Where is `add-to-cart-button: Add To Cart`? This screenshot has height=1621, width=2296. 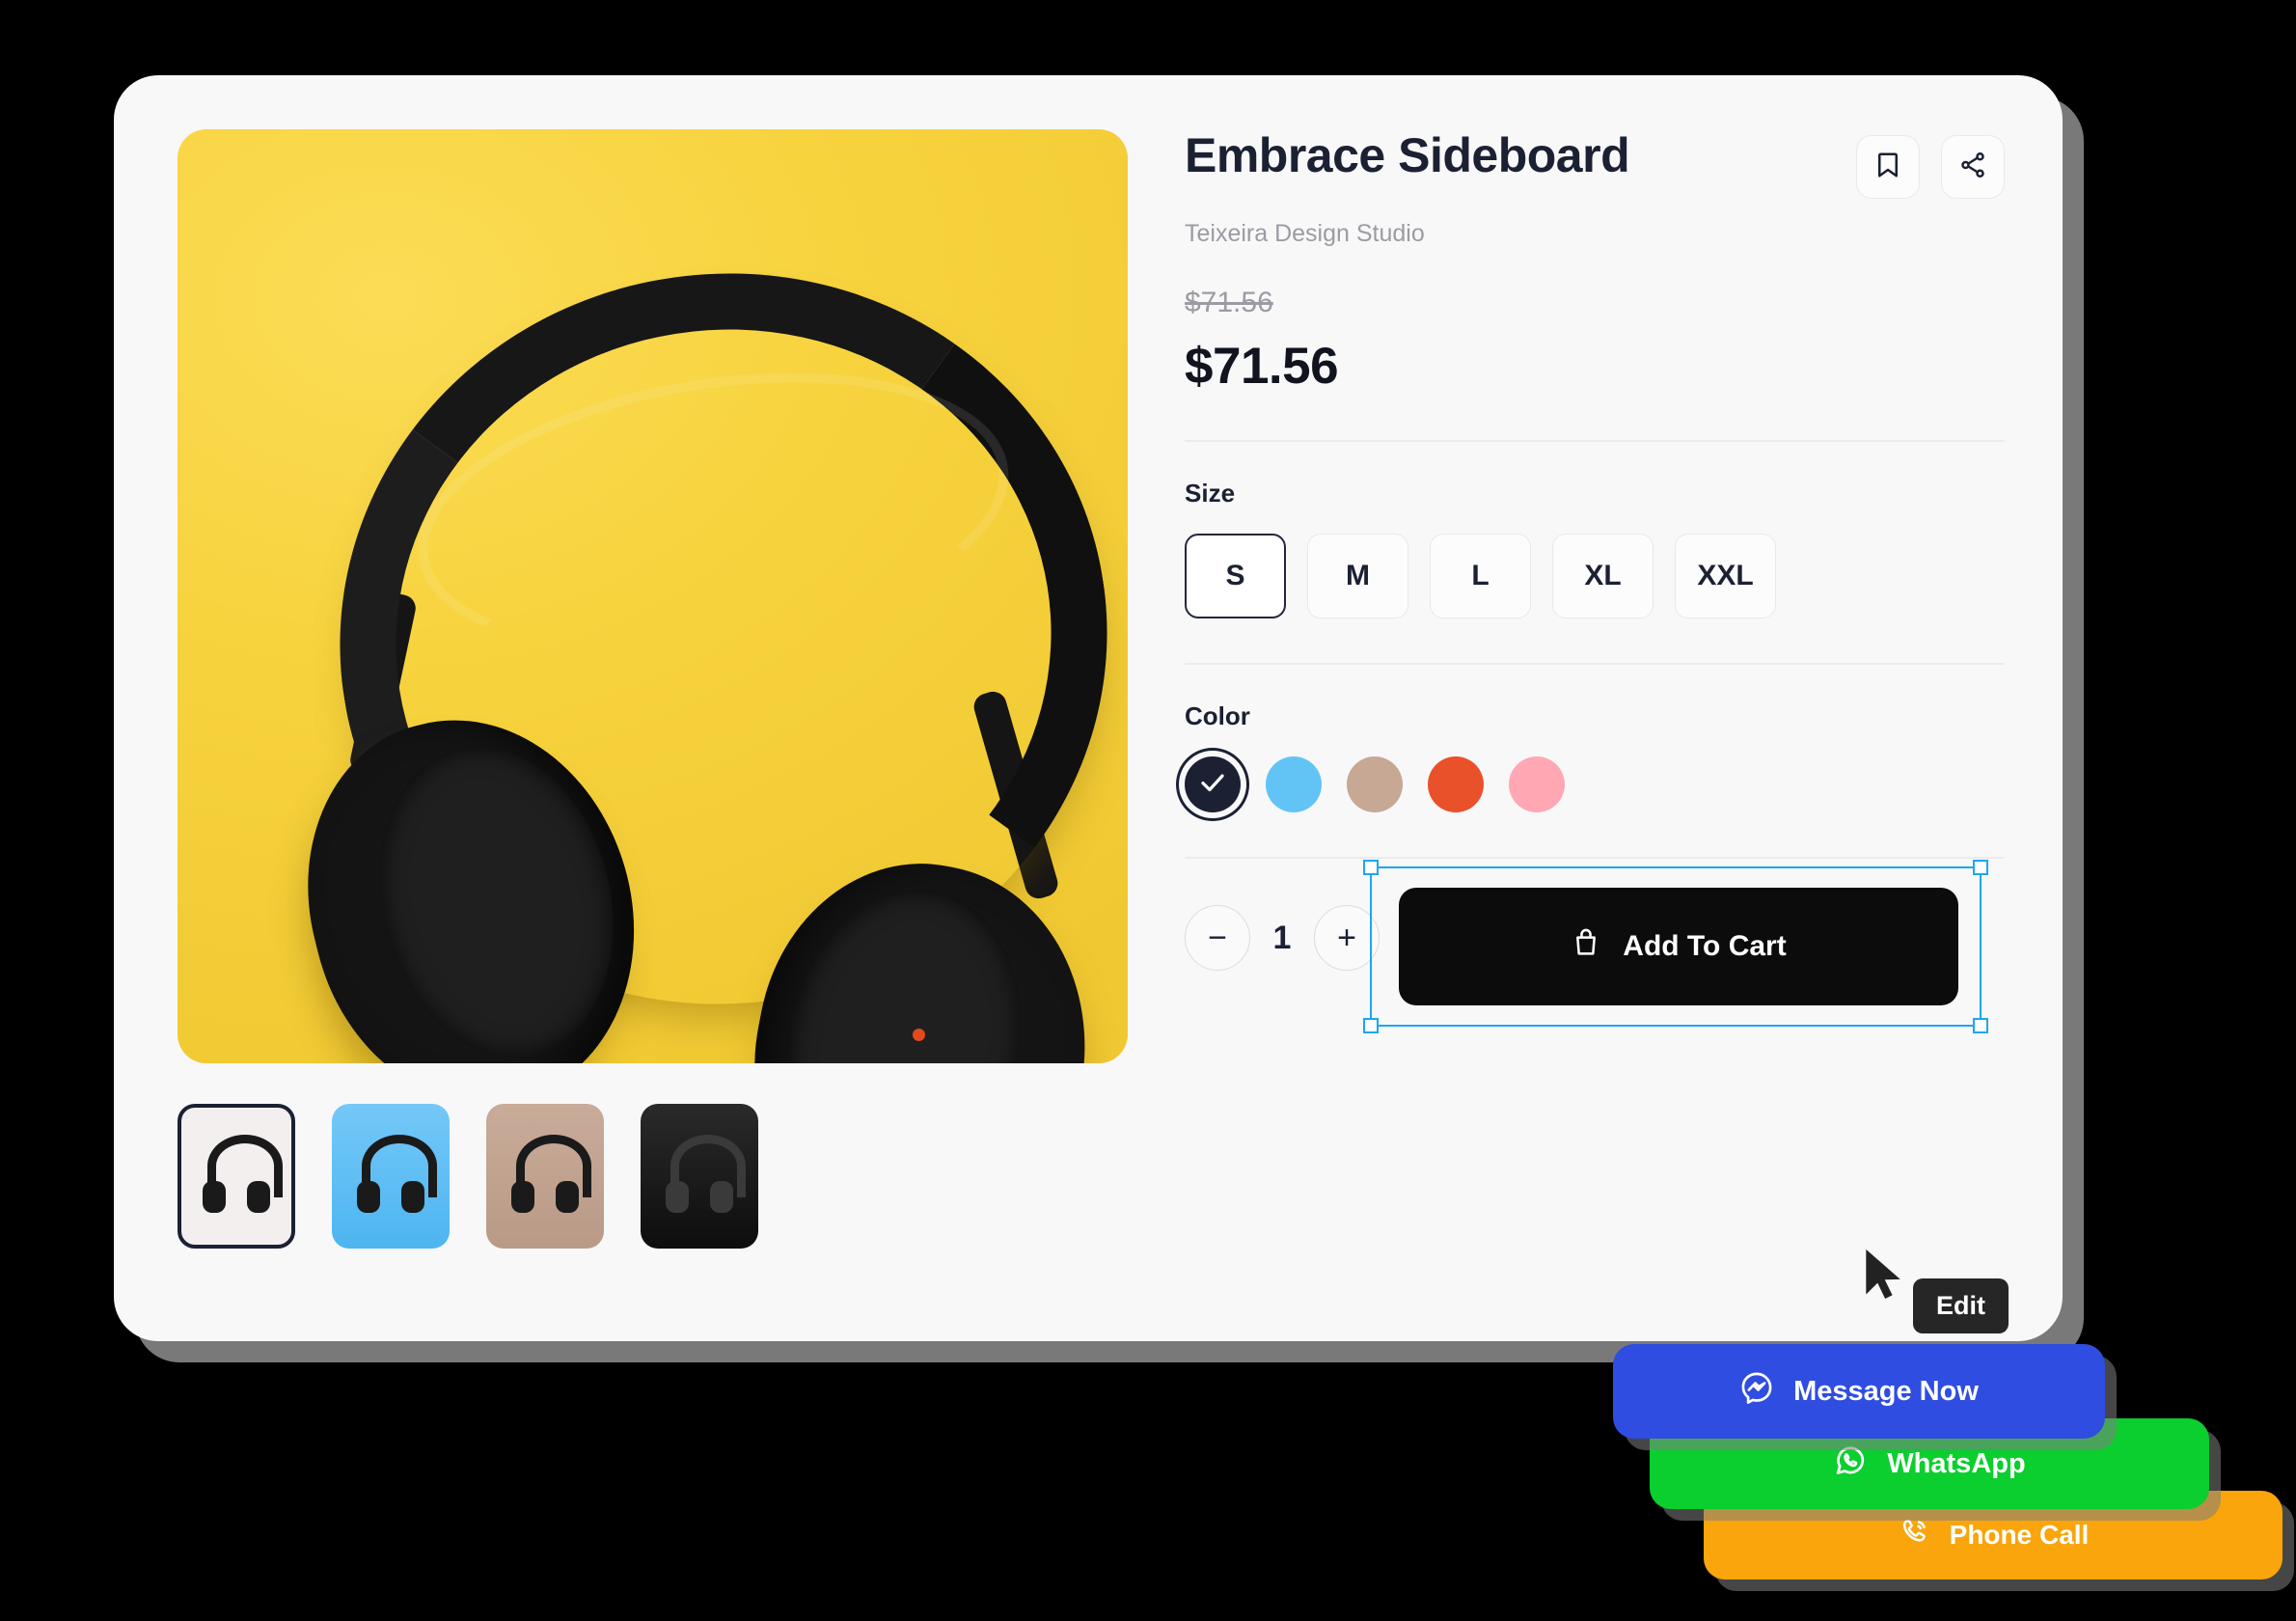 add-to-cart-button: Add To Cart is located at coordinates (1678, 947).